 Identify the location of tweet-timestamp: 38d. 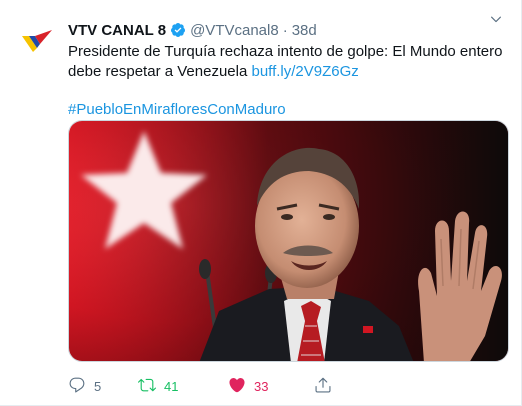
(304, 30).